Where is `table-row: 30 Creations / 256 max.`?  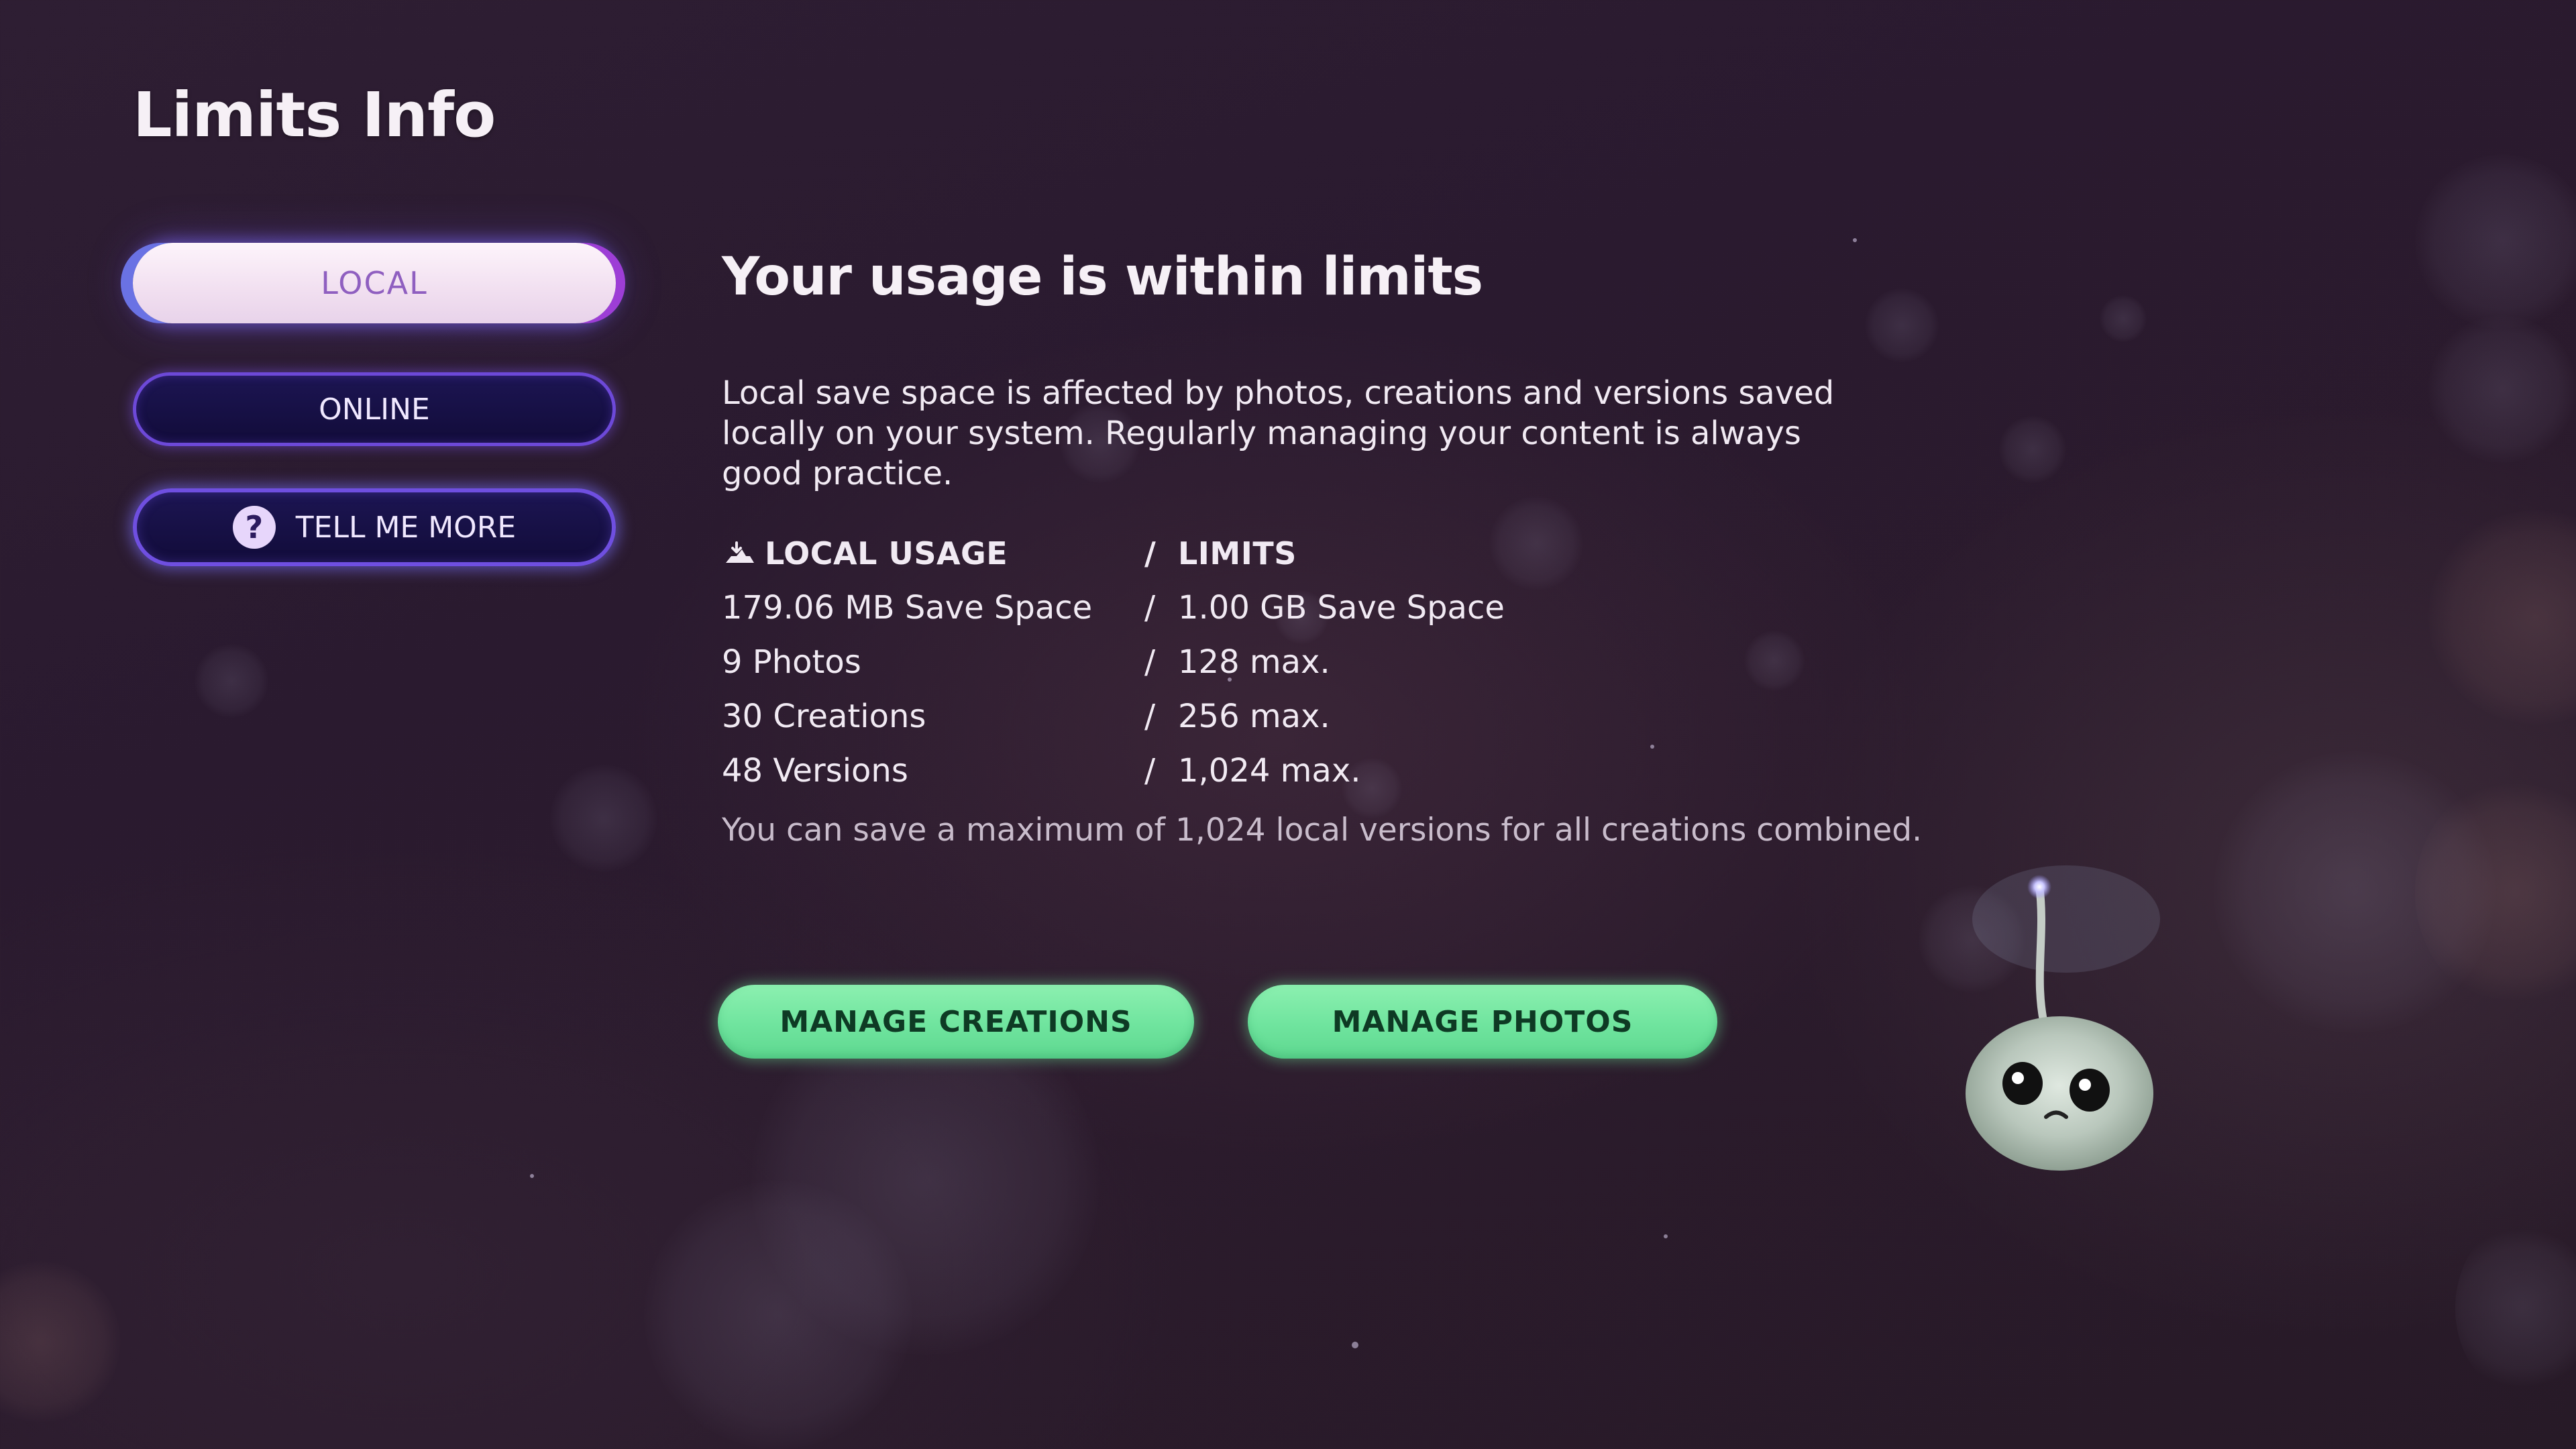
table-row: 30 Creations / 256 max. is located at coordinates (1299, 716).